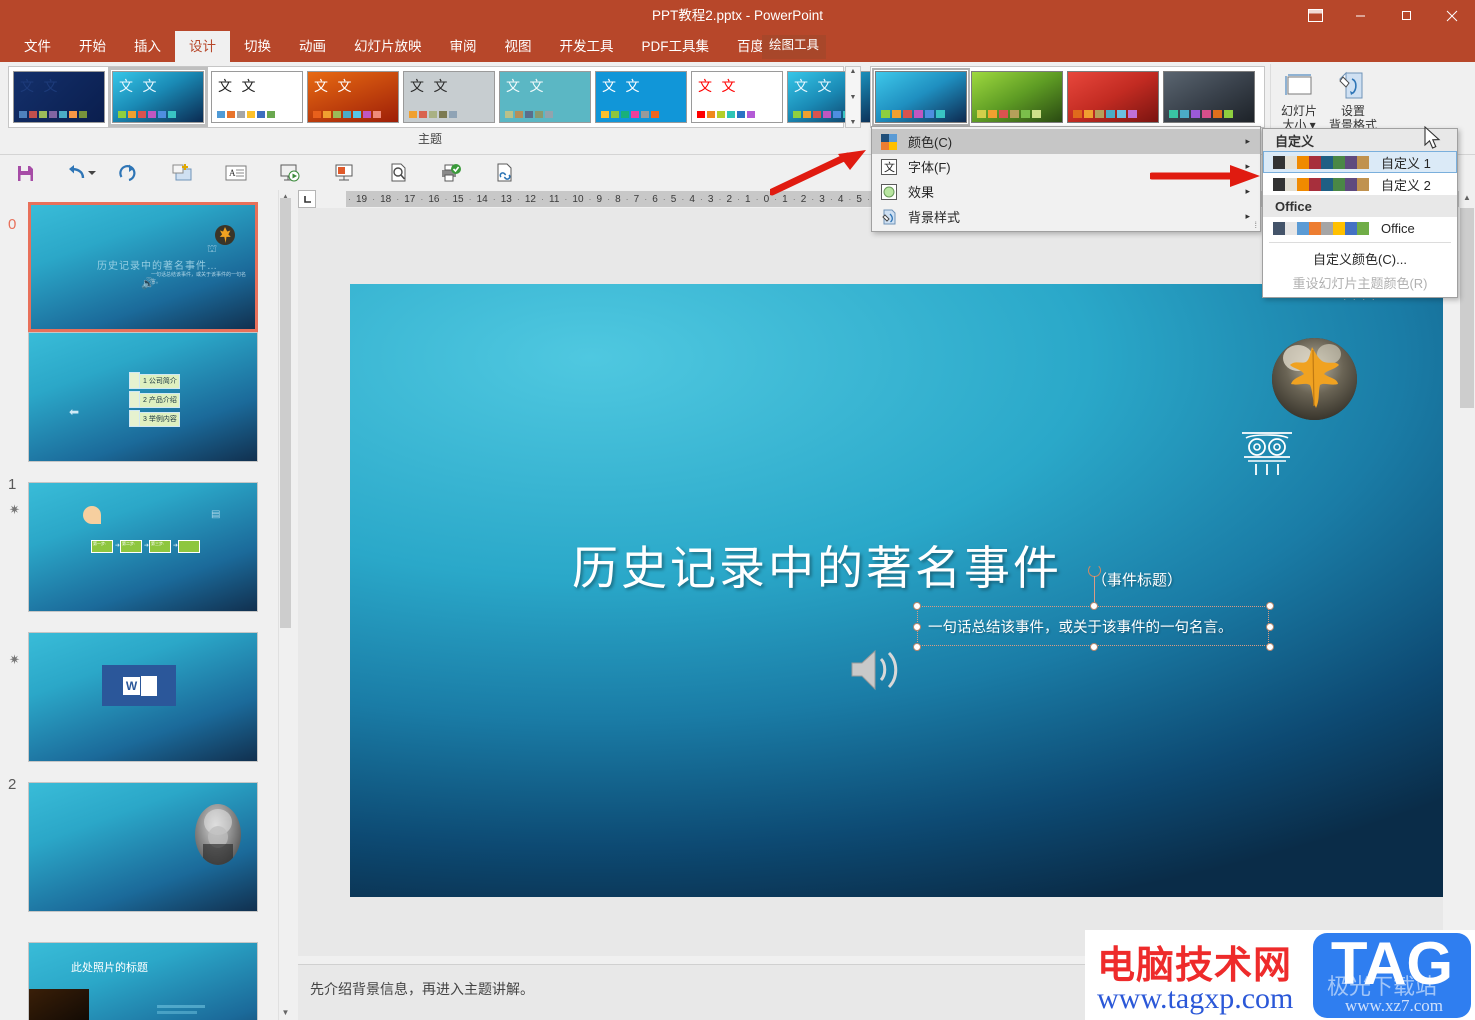  I want to click on resize-handle-n, so click(1094, 606).